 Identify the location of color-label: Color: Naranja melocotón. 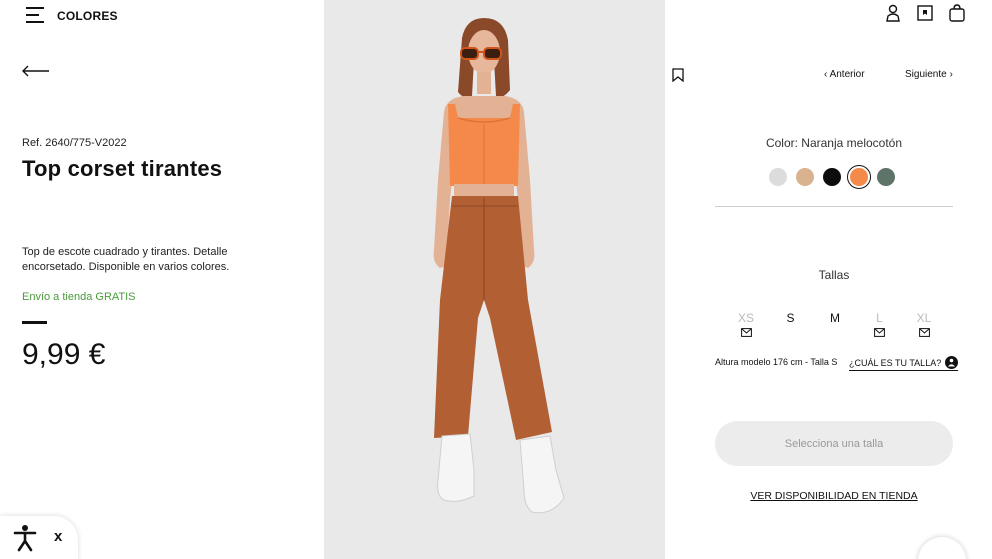
(834, 143).